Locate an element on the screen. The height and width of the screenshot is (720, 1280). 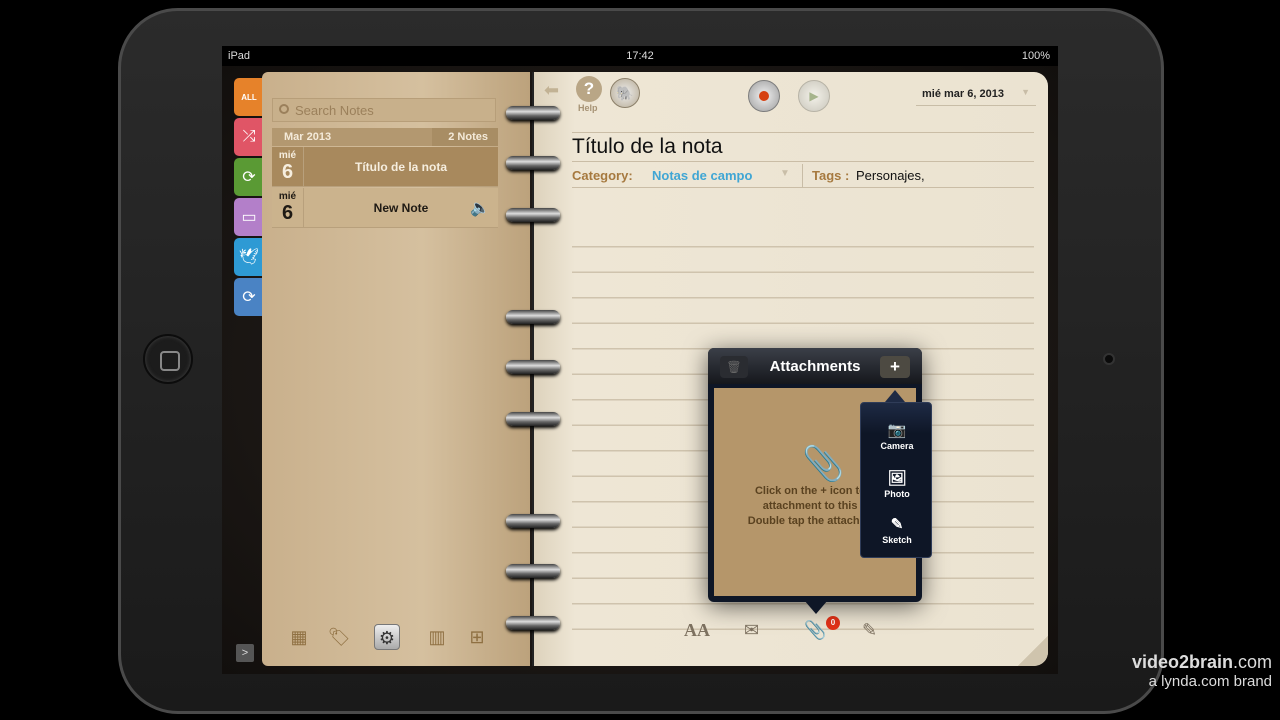
help-label: Help is located at coordinates (588, 108).